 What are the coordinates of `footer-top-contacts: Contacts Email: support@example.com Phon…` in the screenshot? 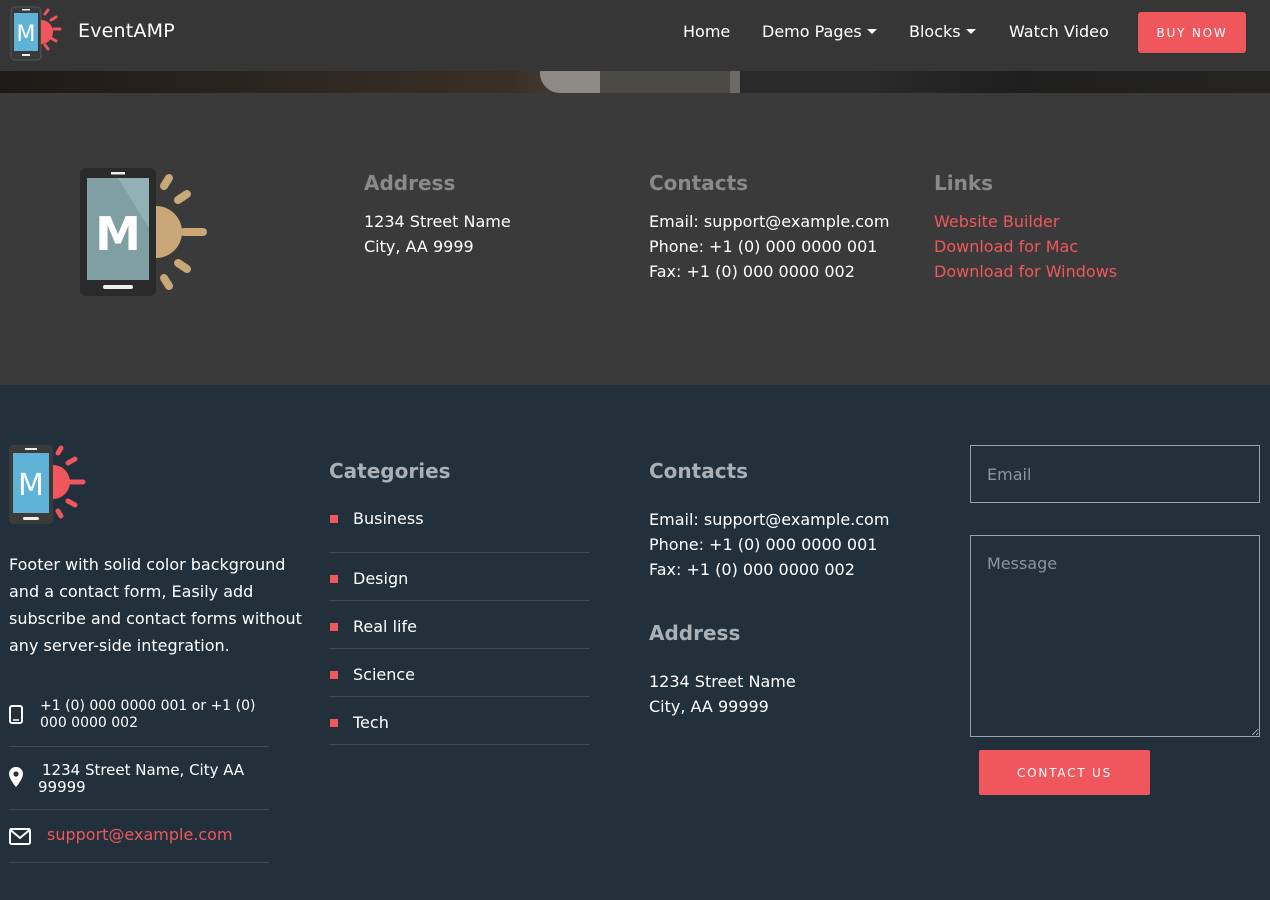 It's located at (779, 227).